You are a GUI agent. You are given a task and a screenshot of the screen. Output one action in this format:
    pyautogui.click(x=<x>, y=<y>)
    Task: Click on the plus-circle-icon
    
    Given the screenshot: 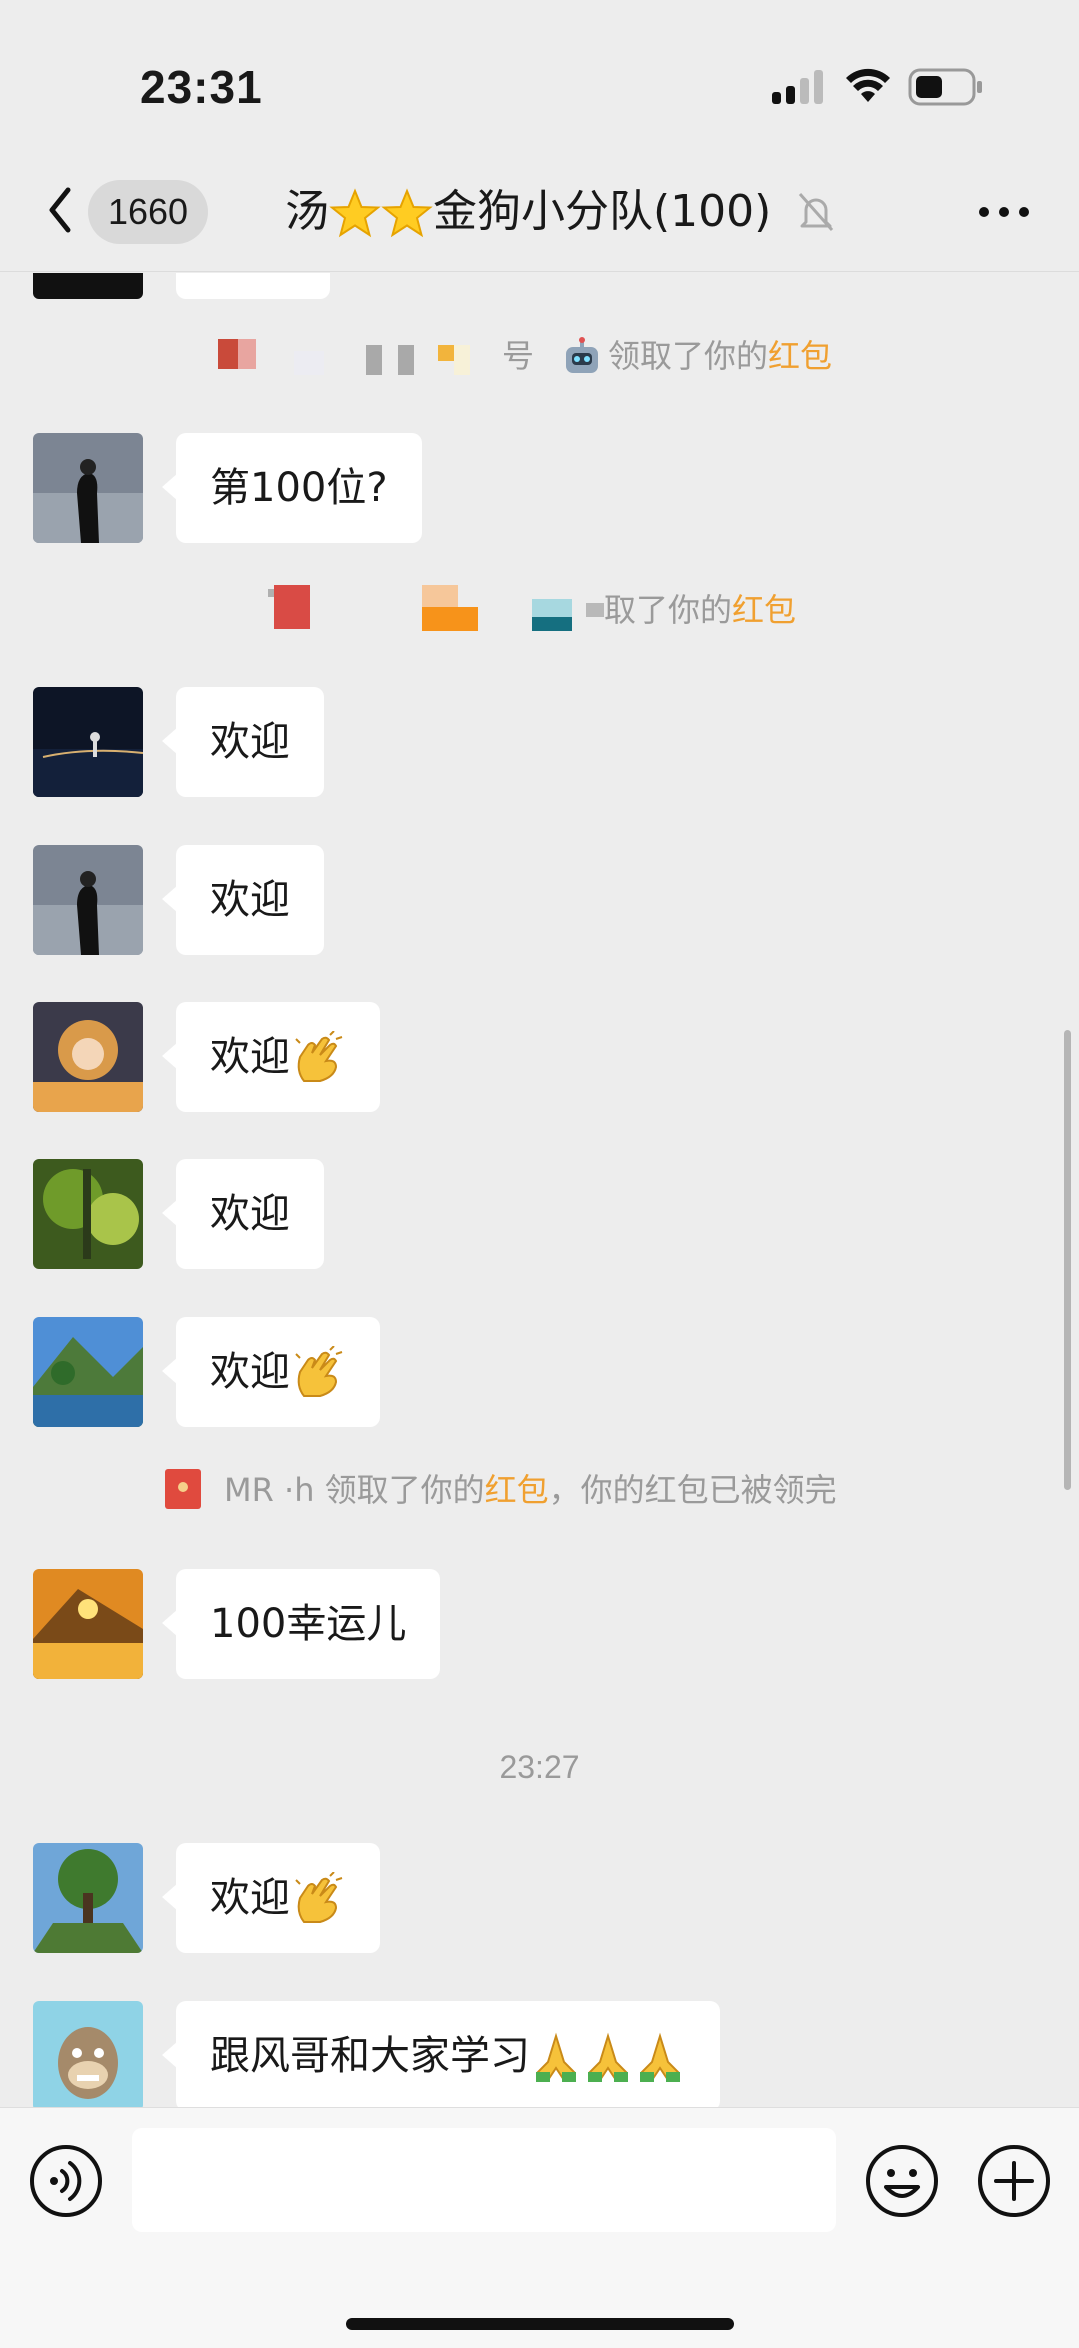 What is the action you would take?
    pyautogui.click(x=1014, y=2181)
    